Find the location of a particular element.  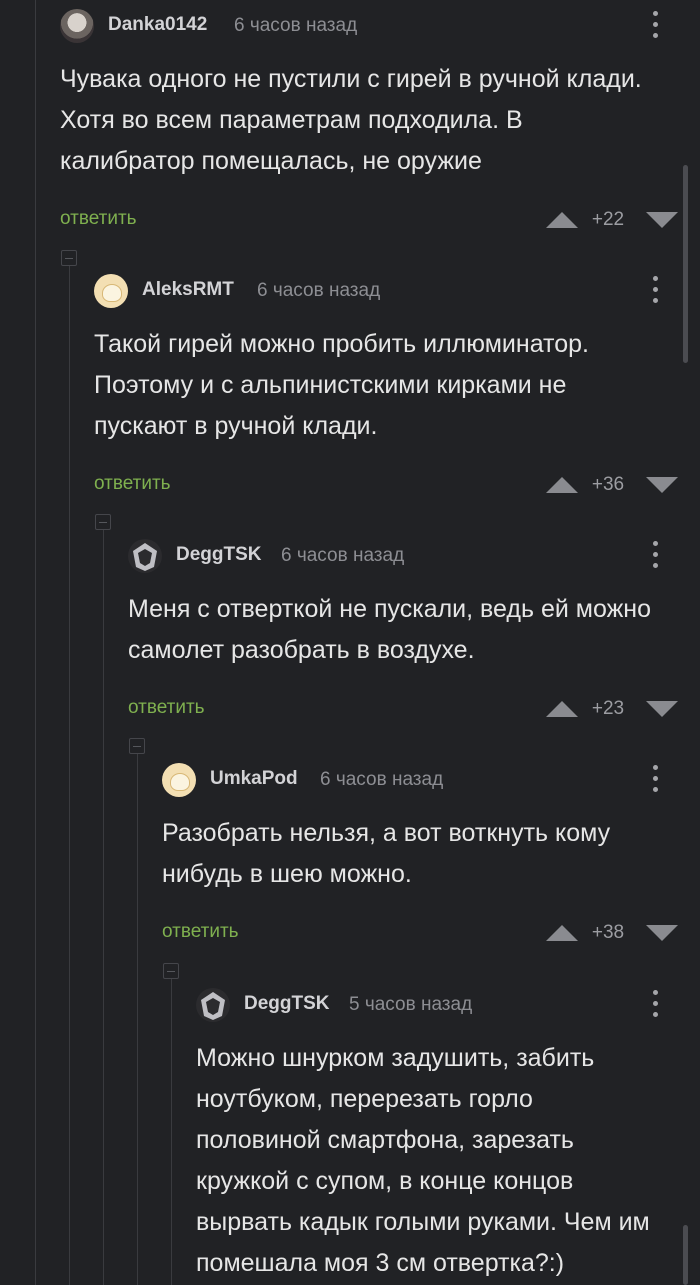

comment-header: UmkaPod 6 часов назад is located at coordinates (431, 780).